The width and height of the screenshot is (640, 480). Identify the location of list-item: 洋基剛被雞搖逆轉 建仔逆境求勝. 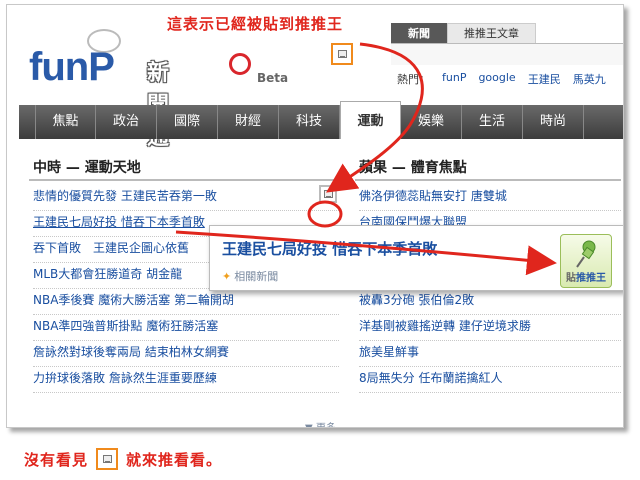
(490, 328).